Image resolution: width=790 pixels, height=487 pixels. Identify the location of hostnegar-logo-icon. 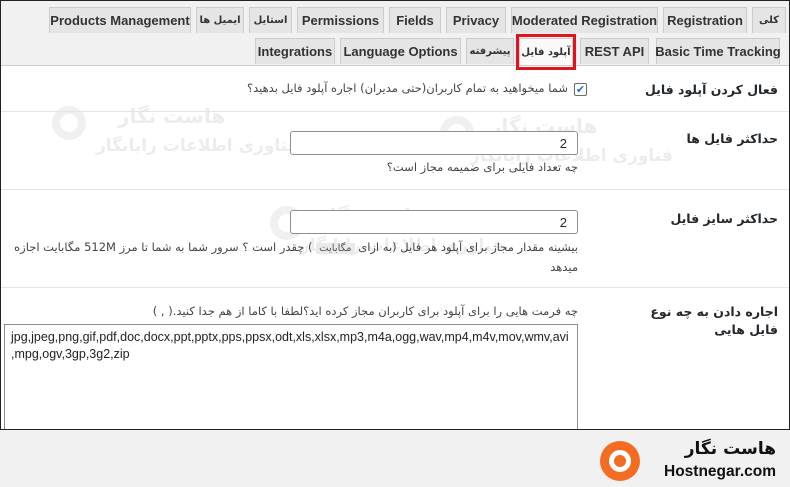
(620, 461).